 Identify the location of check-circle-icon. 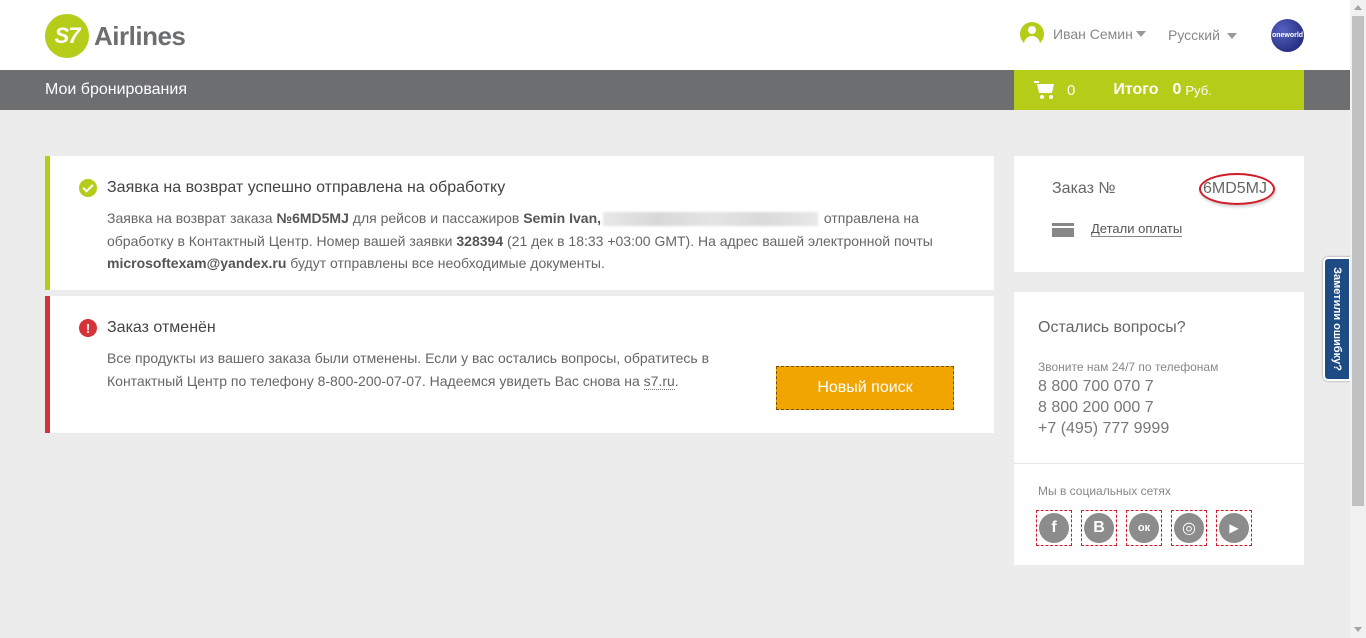
(88, 188).